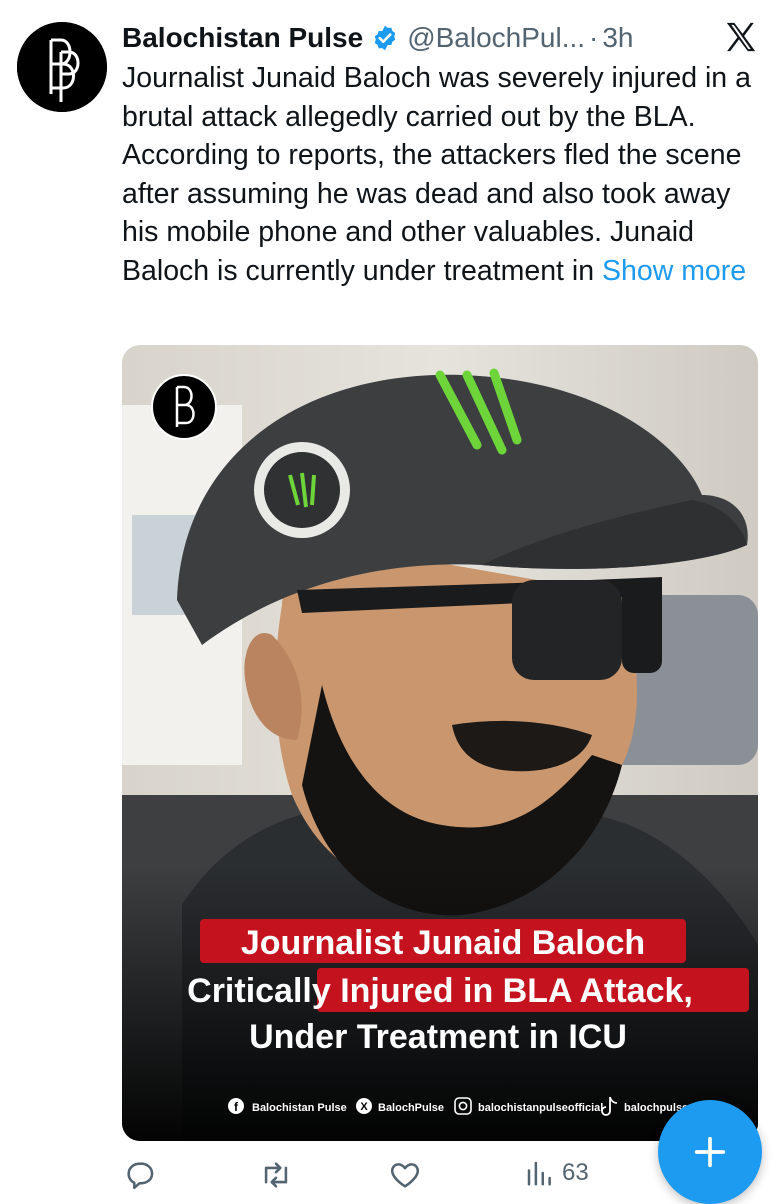 This screenshot has height=1204, width=779. Describe the element at coordinates (263, 991) in the screenshot. I see `headline-line-2-a: Critically` at that location.